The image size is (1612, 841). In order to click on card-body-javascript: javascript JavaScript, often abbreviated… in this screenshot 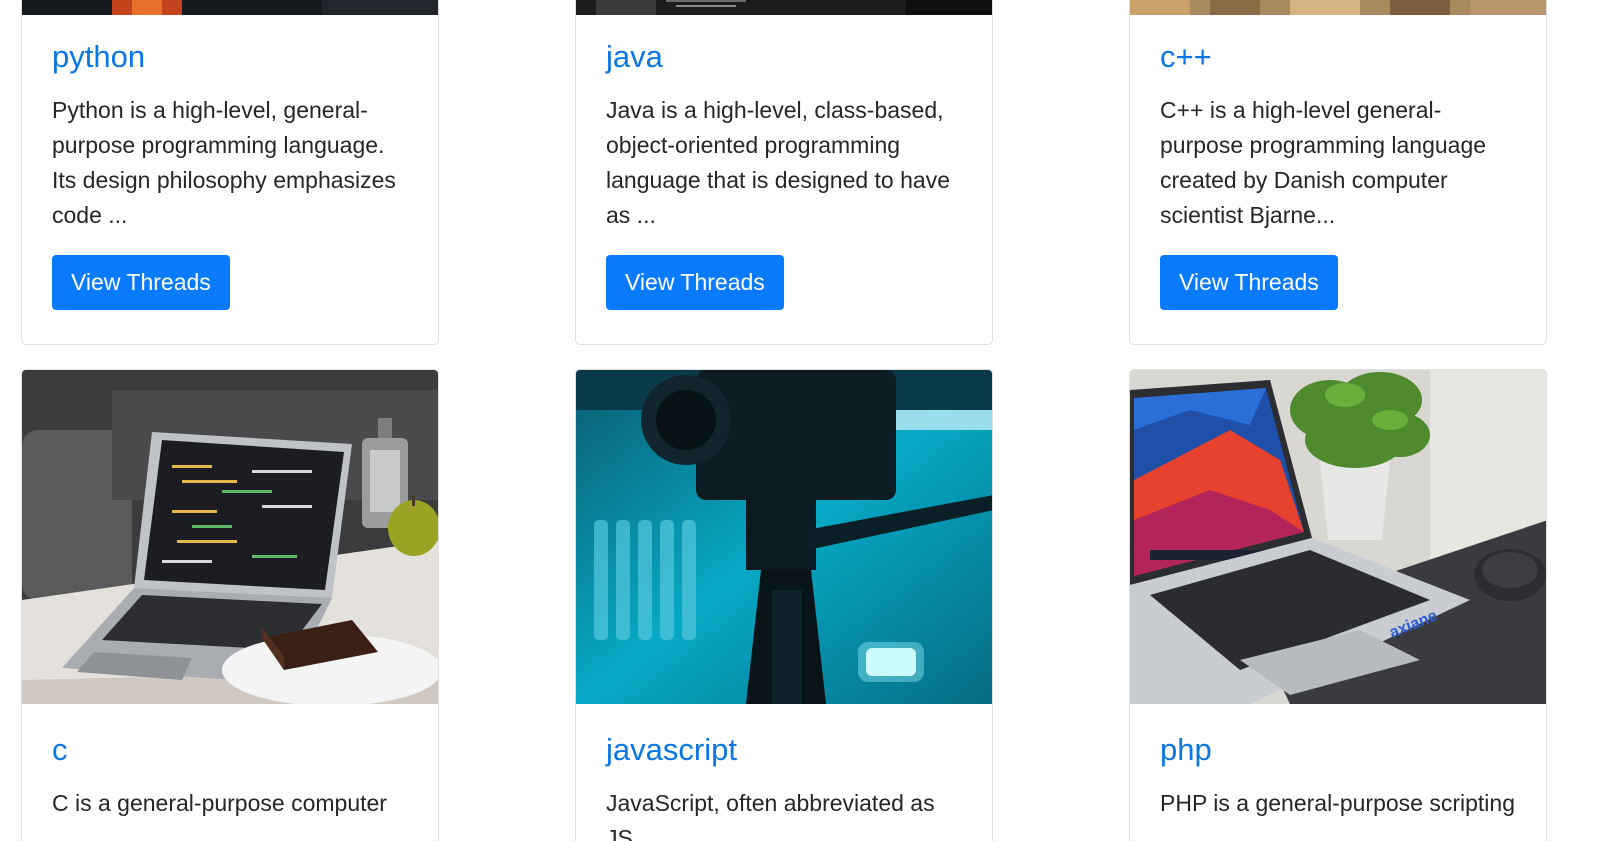, I will do `click(786, 785)`.